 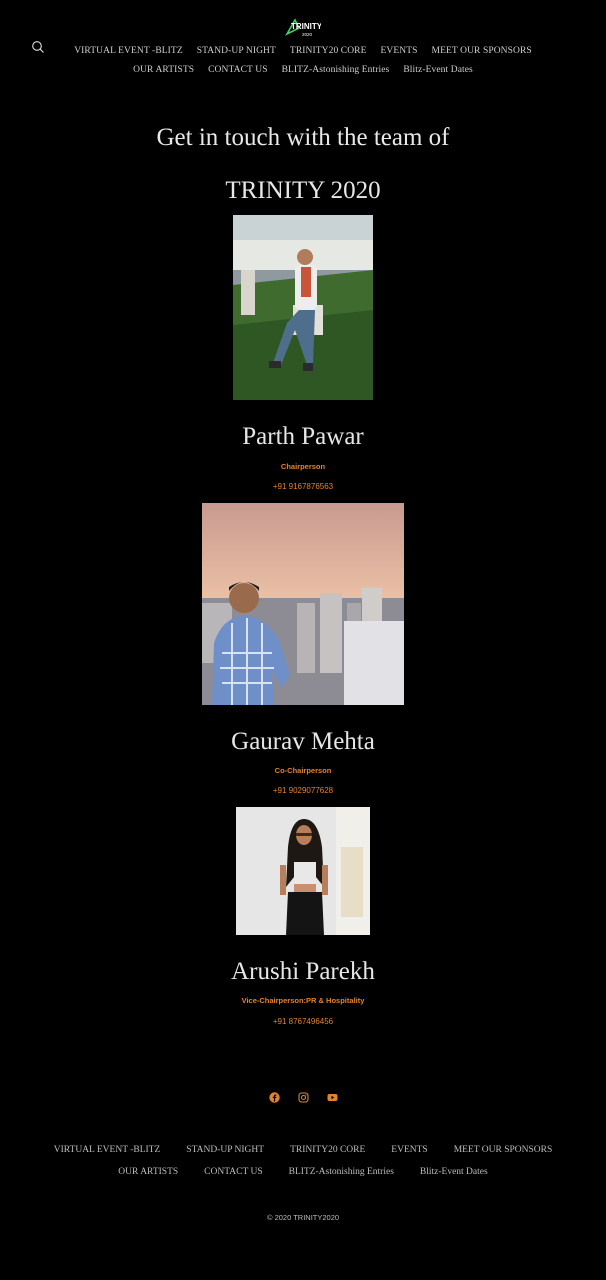 I want to click on footer-nav-contact-us: CONTACT US, so click(x=233, y=1172).